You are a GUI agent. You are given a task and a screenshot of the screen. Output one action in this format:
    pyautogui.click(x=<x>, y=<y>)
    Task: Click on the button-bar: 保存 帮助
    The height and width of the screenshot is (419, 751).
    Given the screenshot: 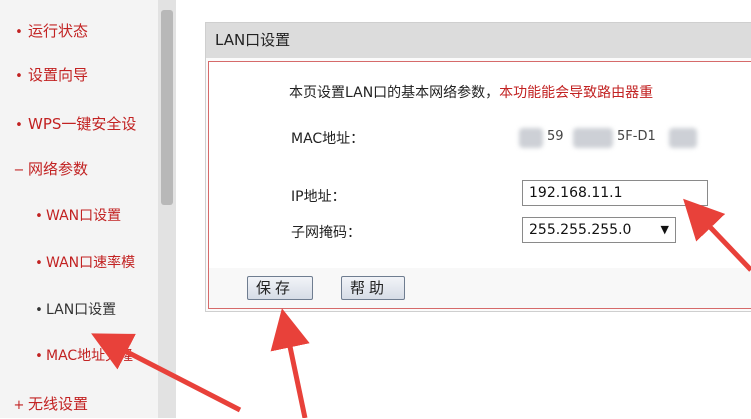 What is the action you would take?
    pyautogui.click(x=479, y=288)
    